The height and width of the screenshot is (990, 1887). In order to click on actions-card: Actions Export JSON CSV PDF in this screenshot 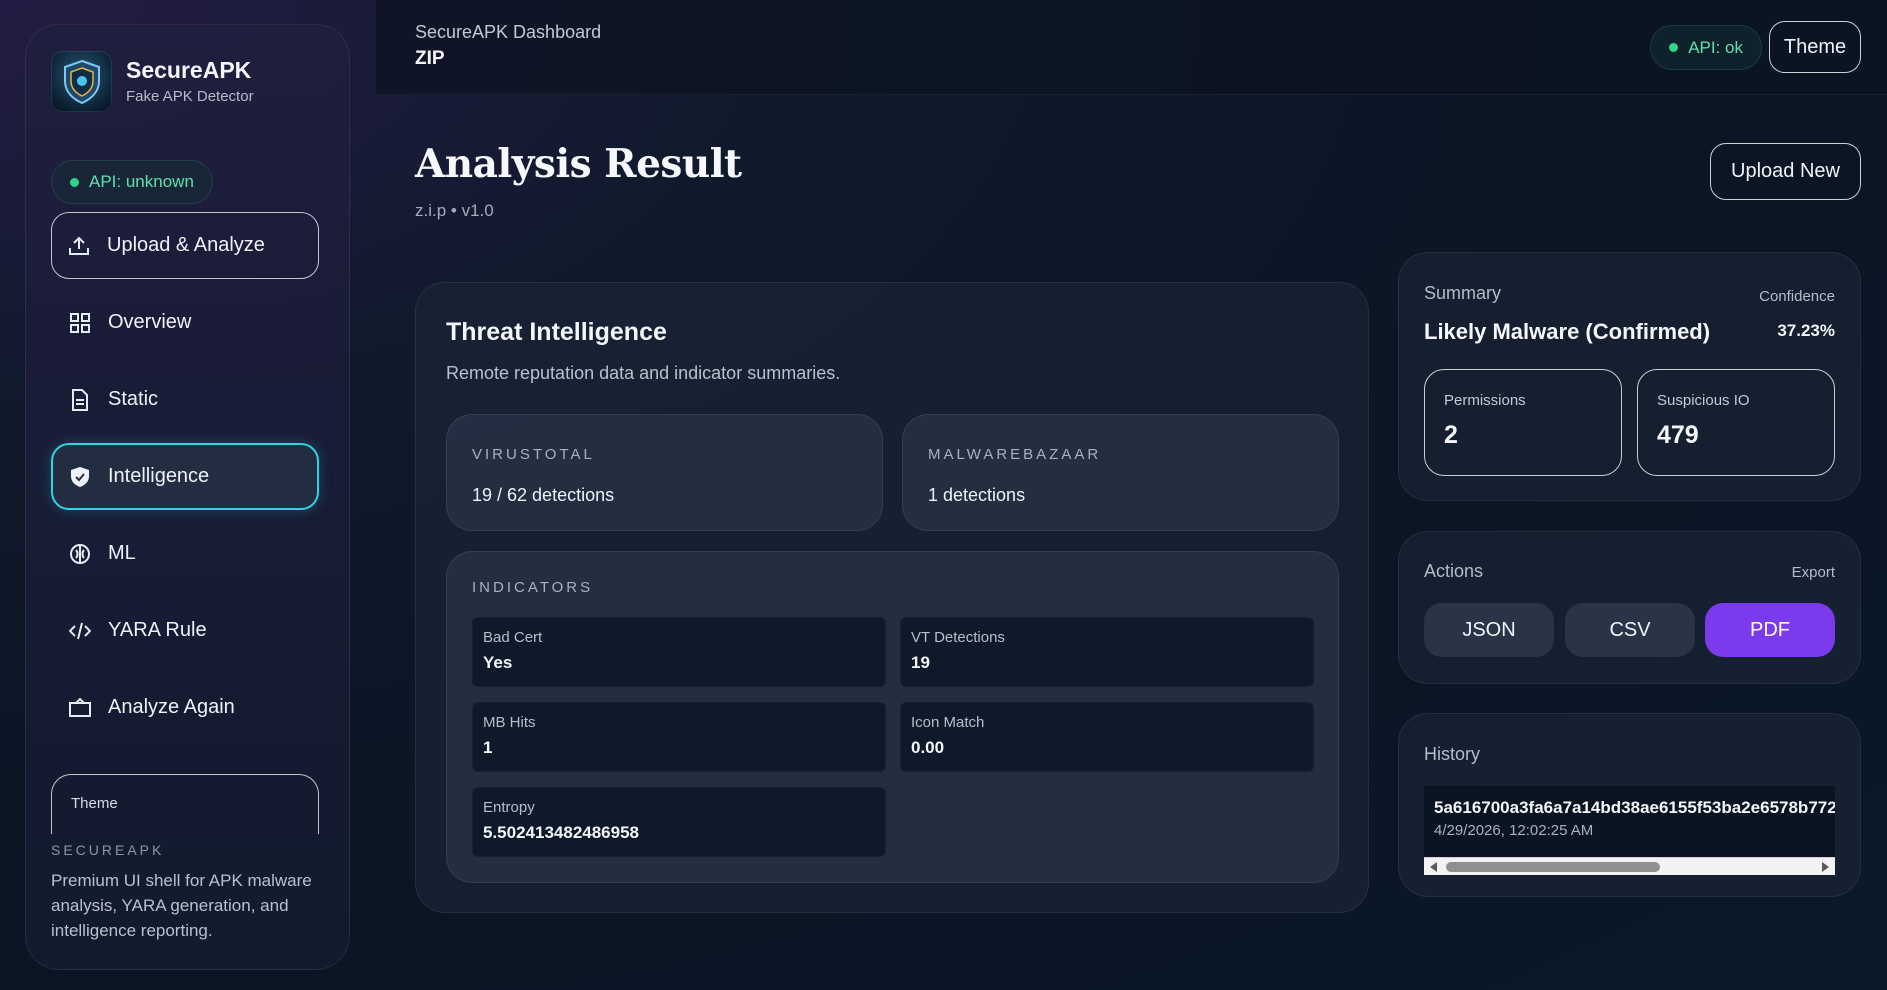, I will do `click(1629, 607)`.